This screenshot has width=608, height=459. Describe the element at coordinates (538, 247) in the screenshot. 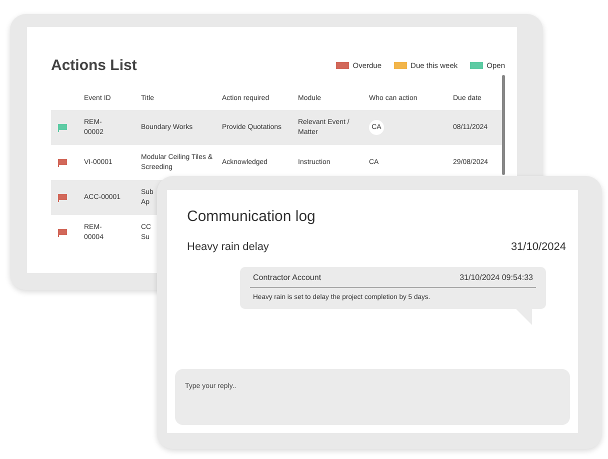

I see `subject-date: 31/10/2024` at that location.